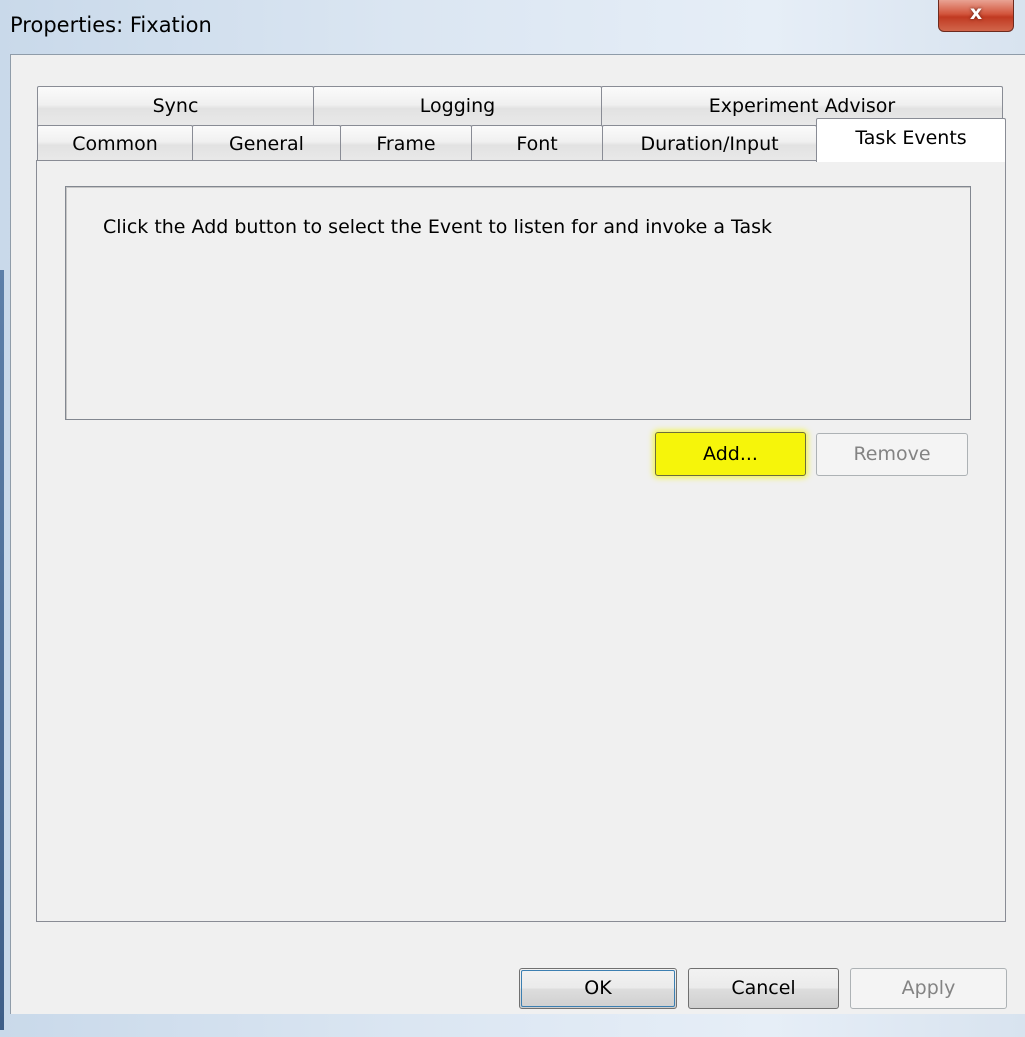 This screenshot has height=1037, width=1025. What do you see at coordinates (111, 25) in the screenshot?
I see `window-title: Properties: Fixation` at bounding box center [111, 25].